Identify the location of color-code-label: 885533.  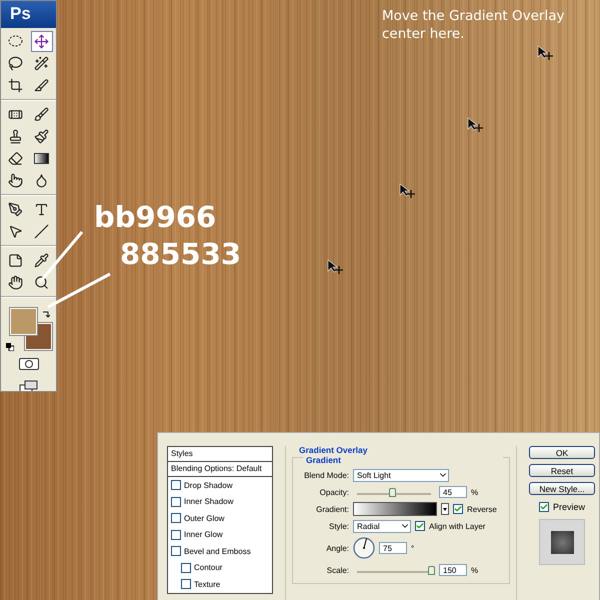
(181, 254).